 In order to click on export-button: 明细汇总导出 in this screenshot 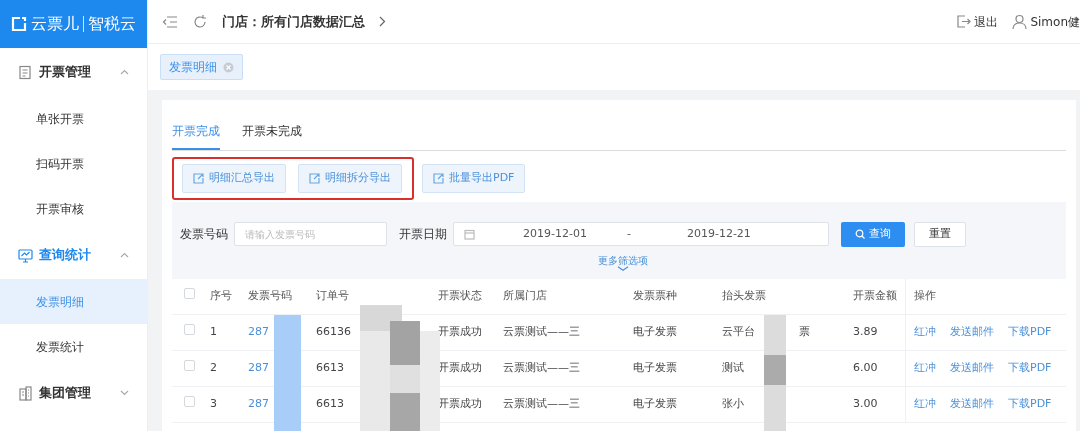, I will do `click(234, 178)`.